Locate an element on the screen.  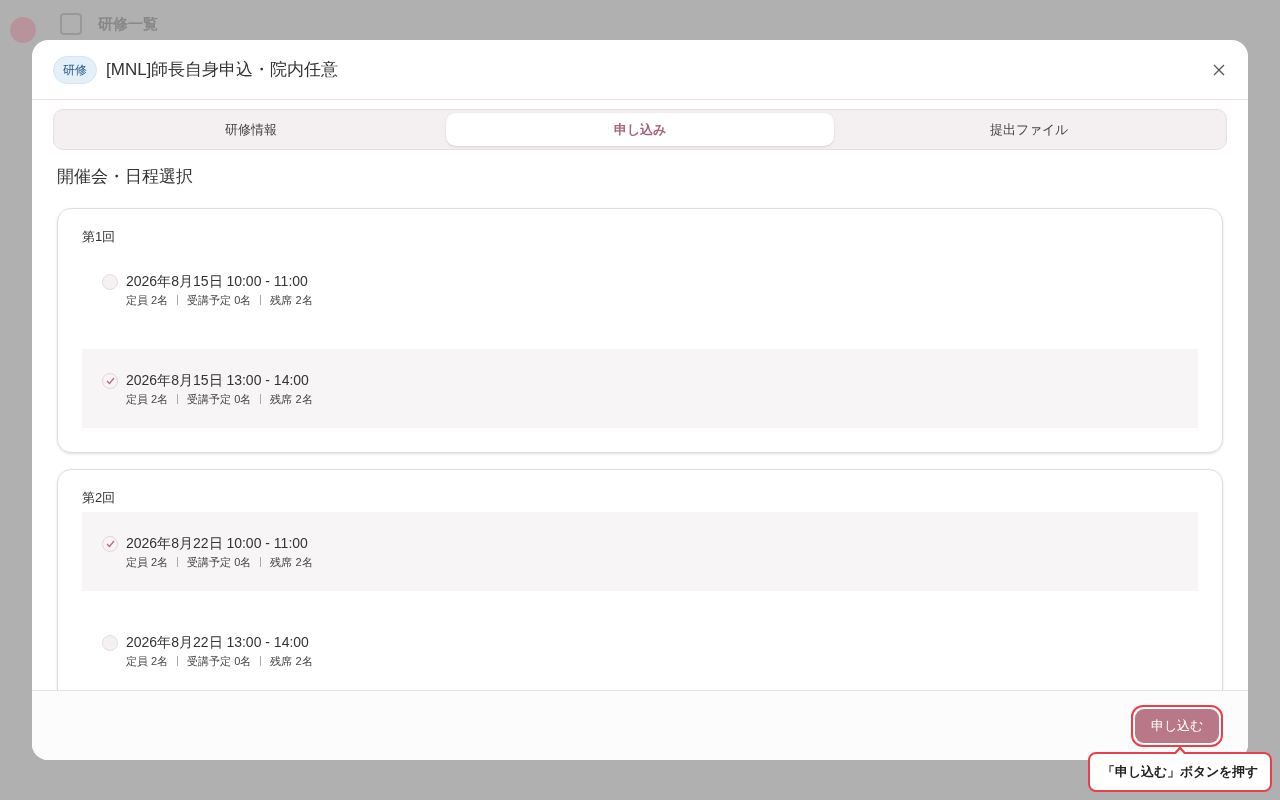
session-label: 第1回 is located at coordinates (99, 236).